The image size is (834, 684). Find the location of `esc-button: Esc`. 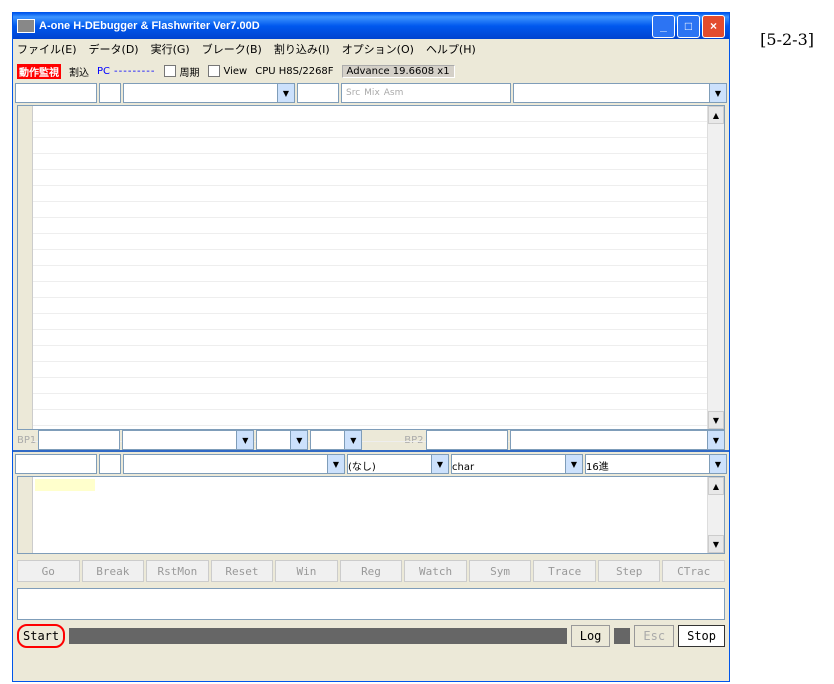

esc-button: Esc is located at coordinates (654, 636).